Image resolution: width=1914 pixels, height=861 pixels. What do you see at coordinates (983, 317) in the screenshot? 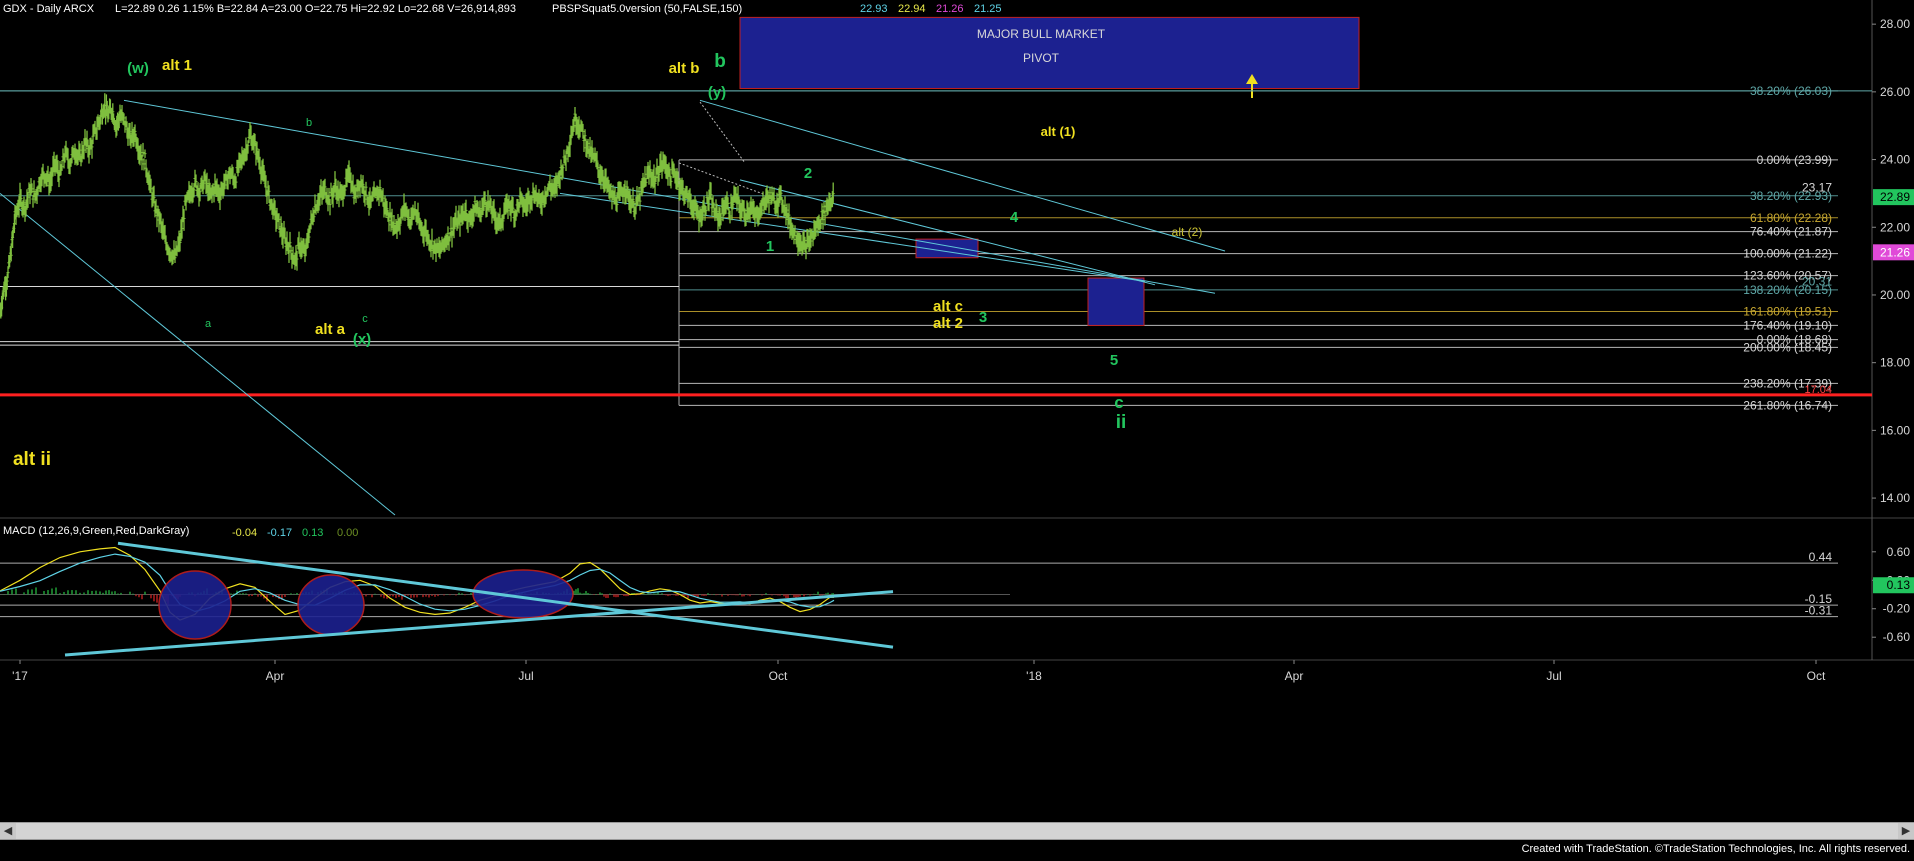
I see `wave-label: 3` at bounding box center [983, 317].